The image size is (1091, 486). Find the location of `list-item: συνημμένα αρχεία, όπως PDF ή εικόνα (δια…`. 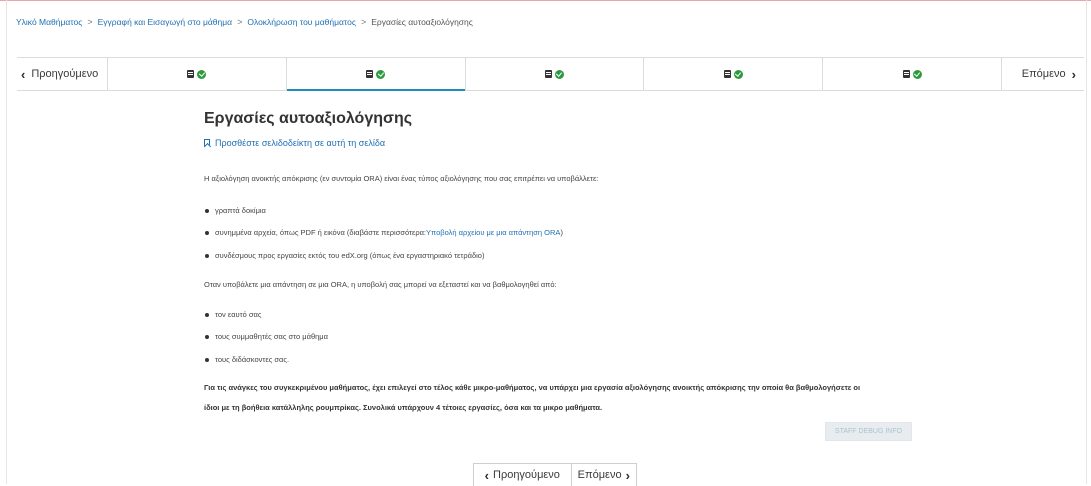

list-item: συνημμένα αρχεία, όπως PDF ή εικόνα (δια… is located at coordinates (383, 232).